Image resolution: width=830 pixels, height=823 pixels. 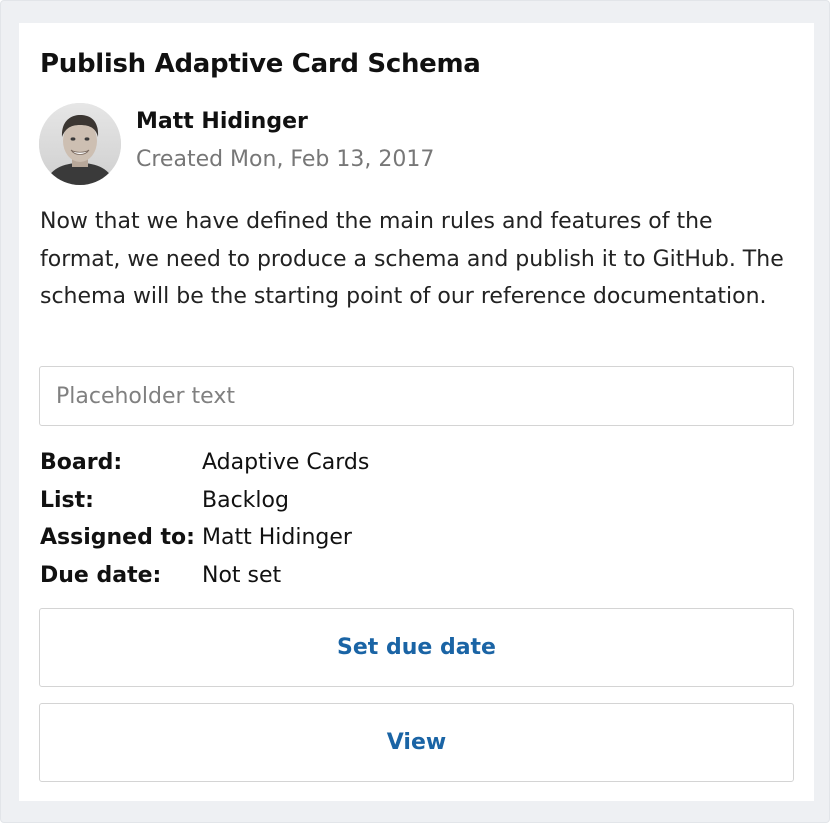 I want to click on view-button: View, so click(x=416, y=742).